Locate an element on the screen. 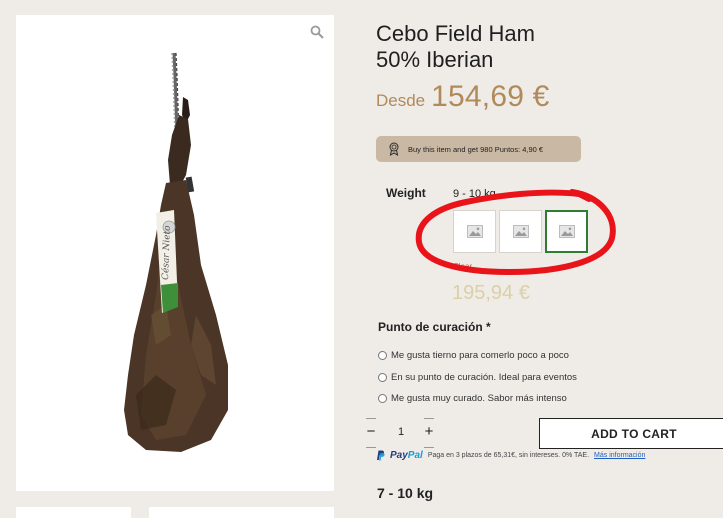  product-title-line: Cebo Field Ham is located at coordinates (455, 33).